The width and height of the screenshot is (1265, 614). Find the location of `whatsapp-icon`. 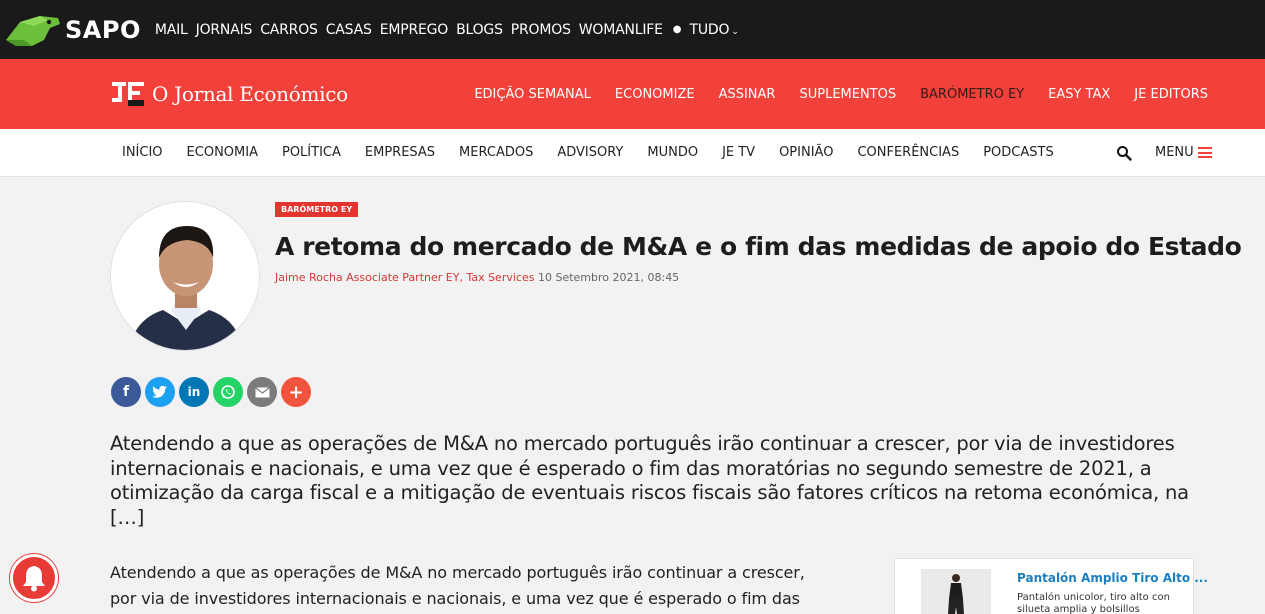

whatsapp-icon is located at coordinates (228, 392).